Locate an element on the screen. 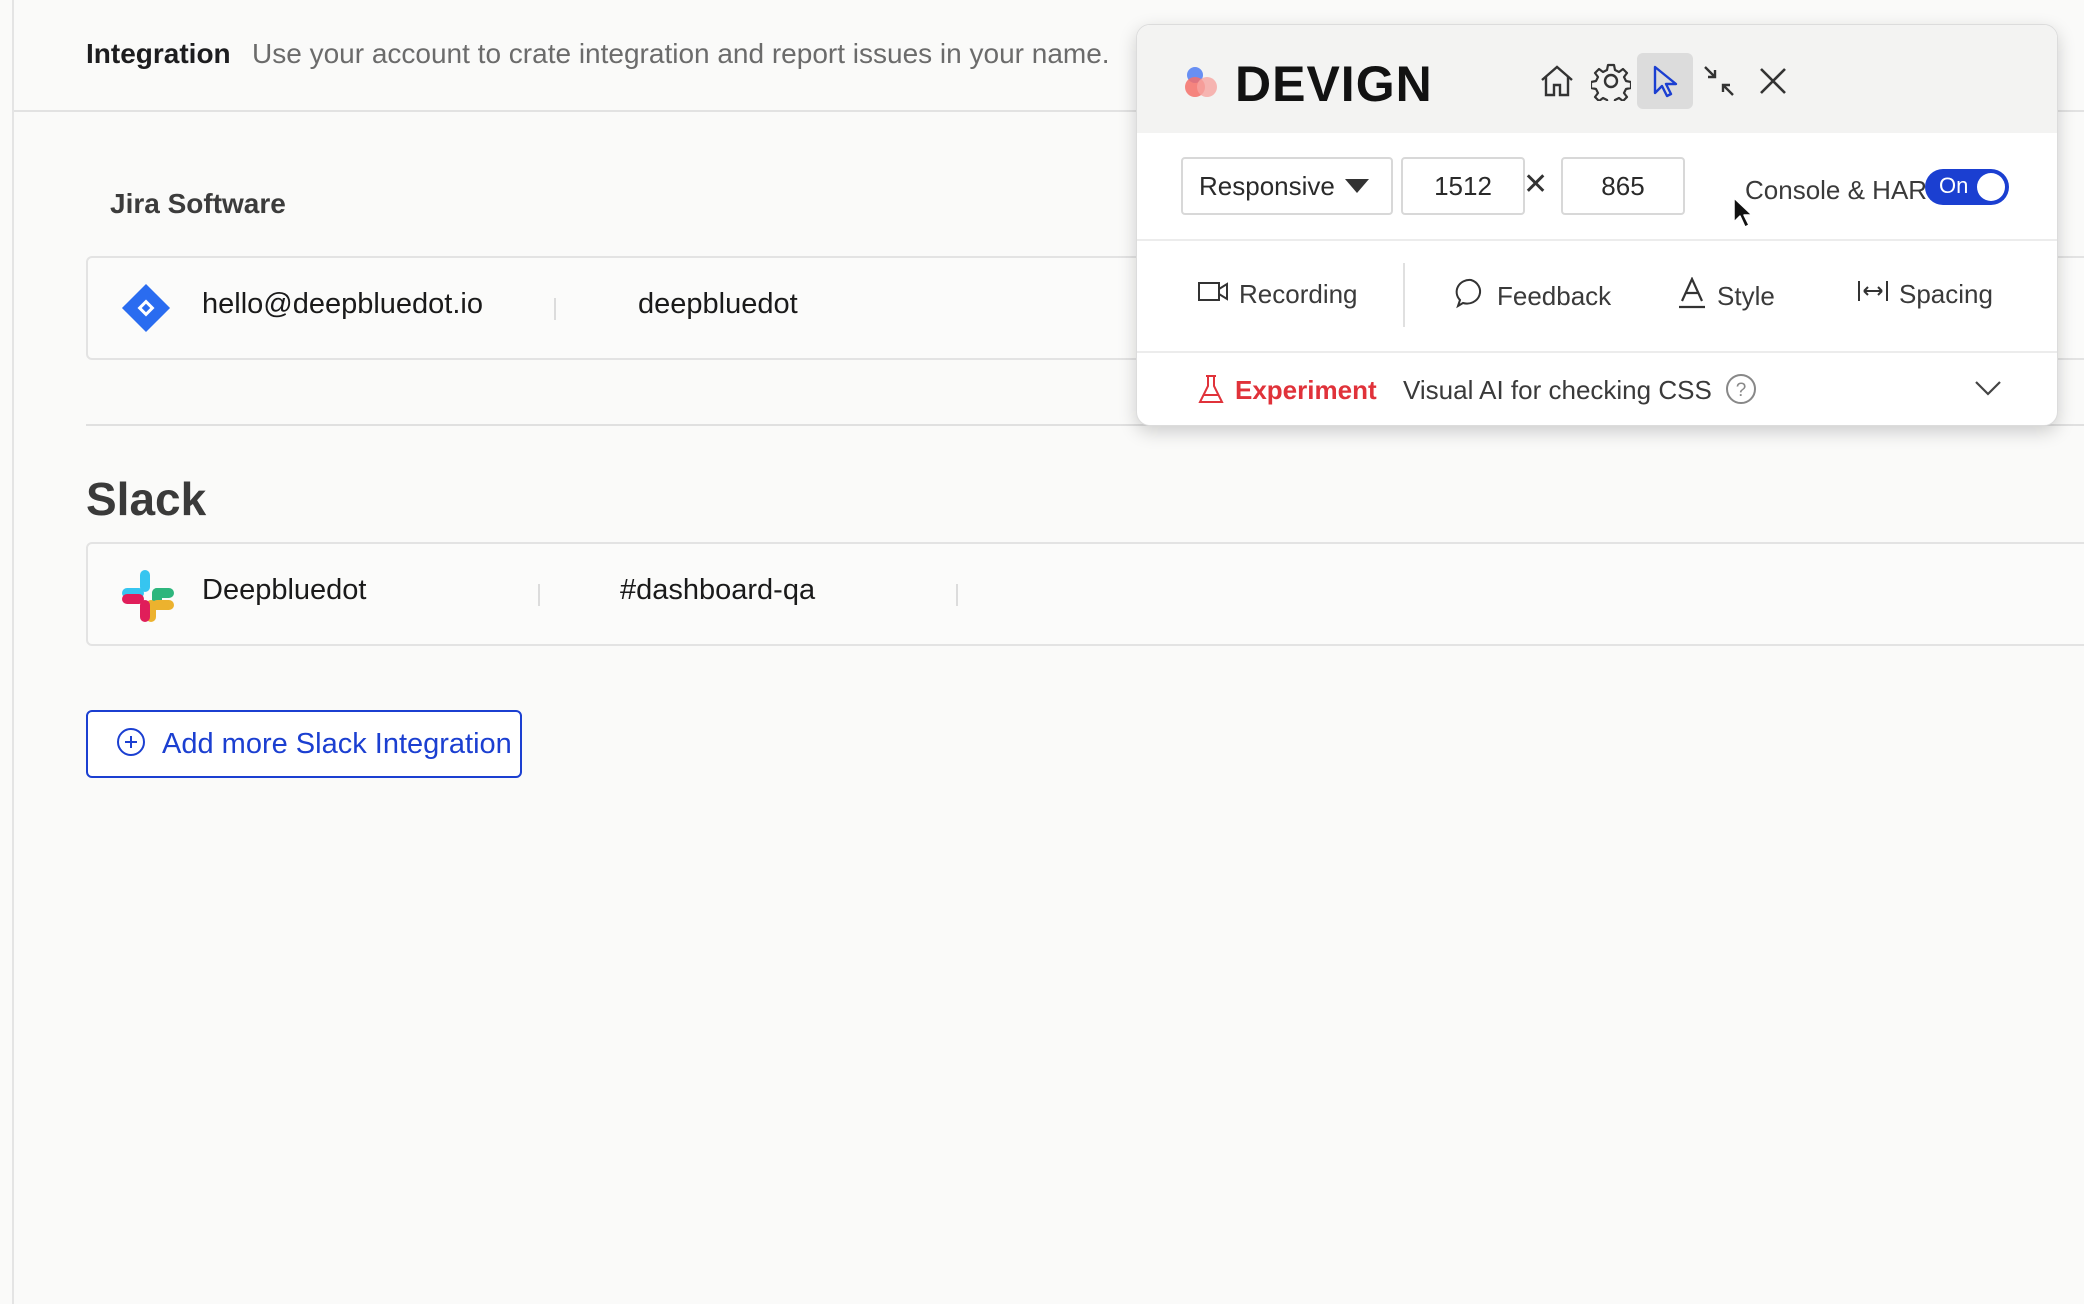 This screenshot has height=1304, width=2084. slack-workspace-name: Deepbluedot is located at coordinates (284, 590).